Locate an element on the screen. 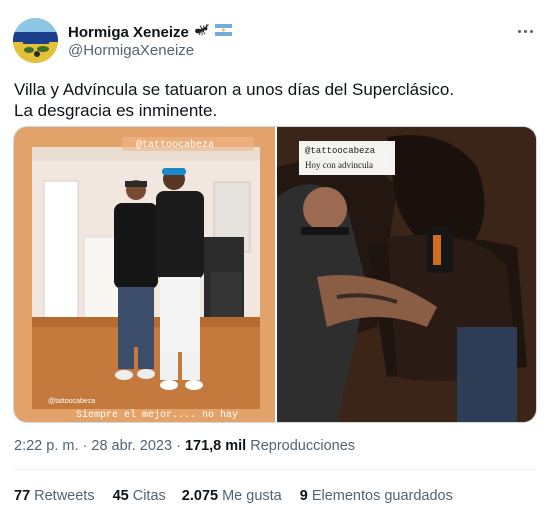 This screenshot has width=550, height=511. tweet-text-line: La desgracia es inminente. is located at coordinates (116, 110).